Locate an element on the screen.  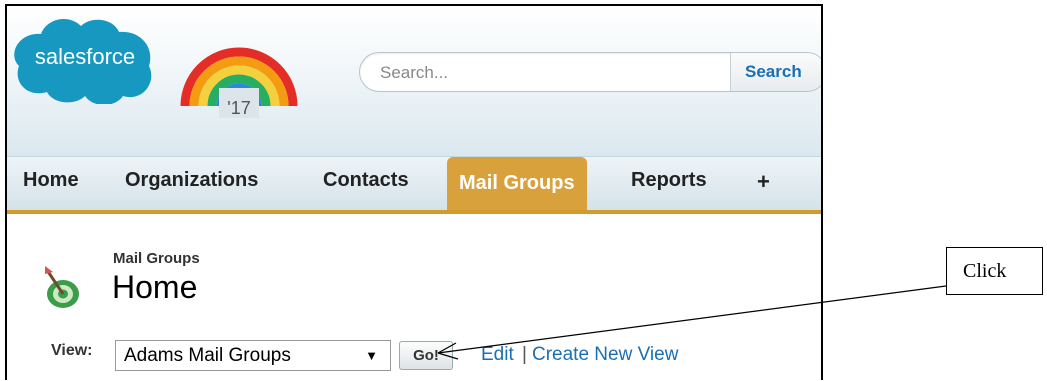
salesforce-logo: salesforce is located at coordinates (85, 58).